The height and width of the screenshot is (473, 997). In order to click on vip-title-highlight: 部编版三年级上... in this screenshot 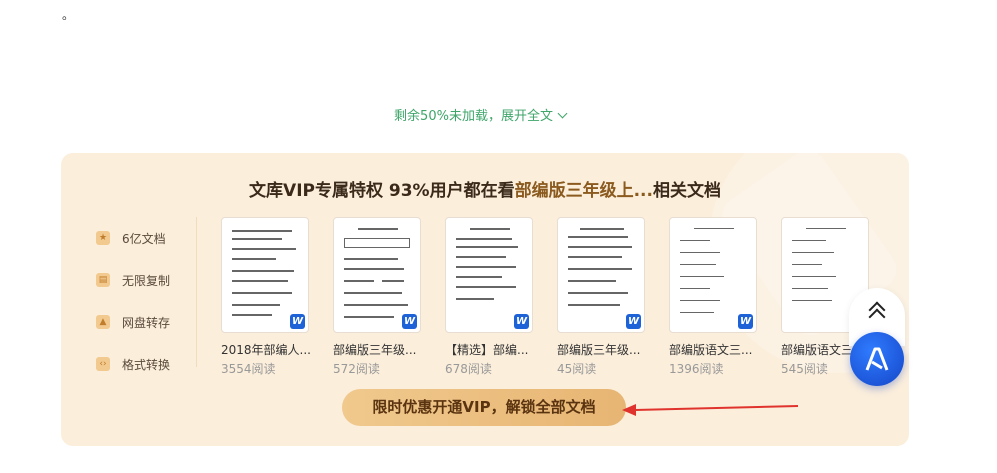, I will do `click(583, 191)`.